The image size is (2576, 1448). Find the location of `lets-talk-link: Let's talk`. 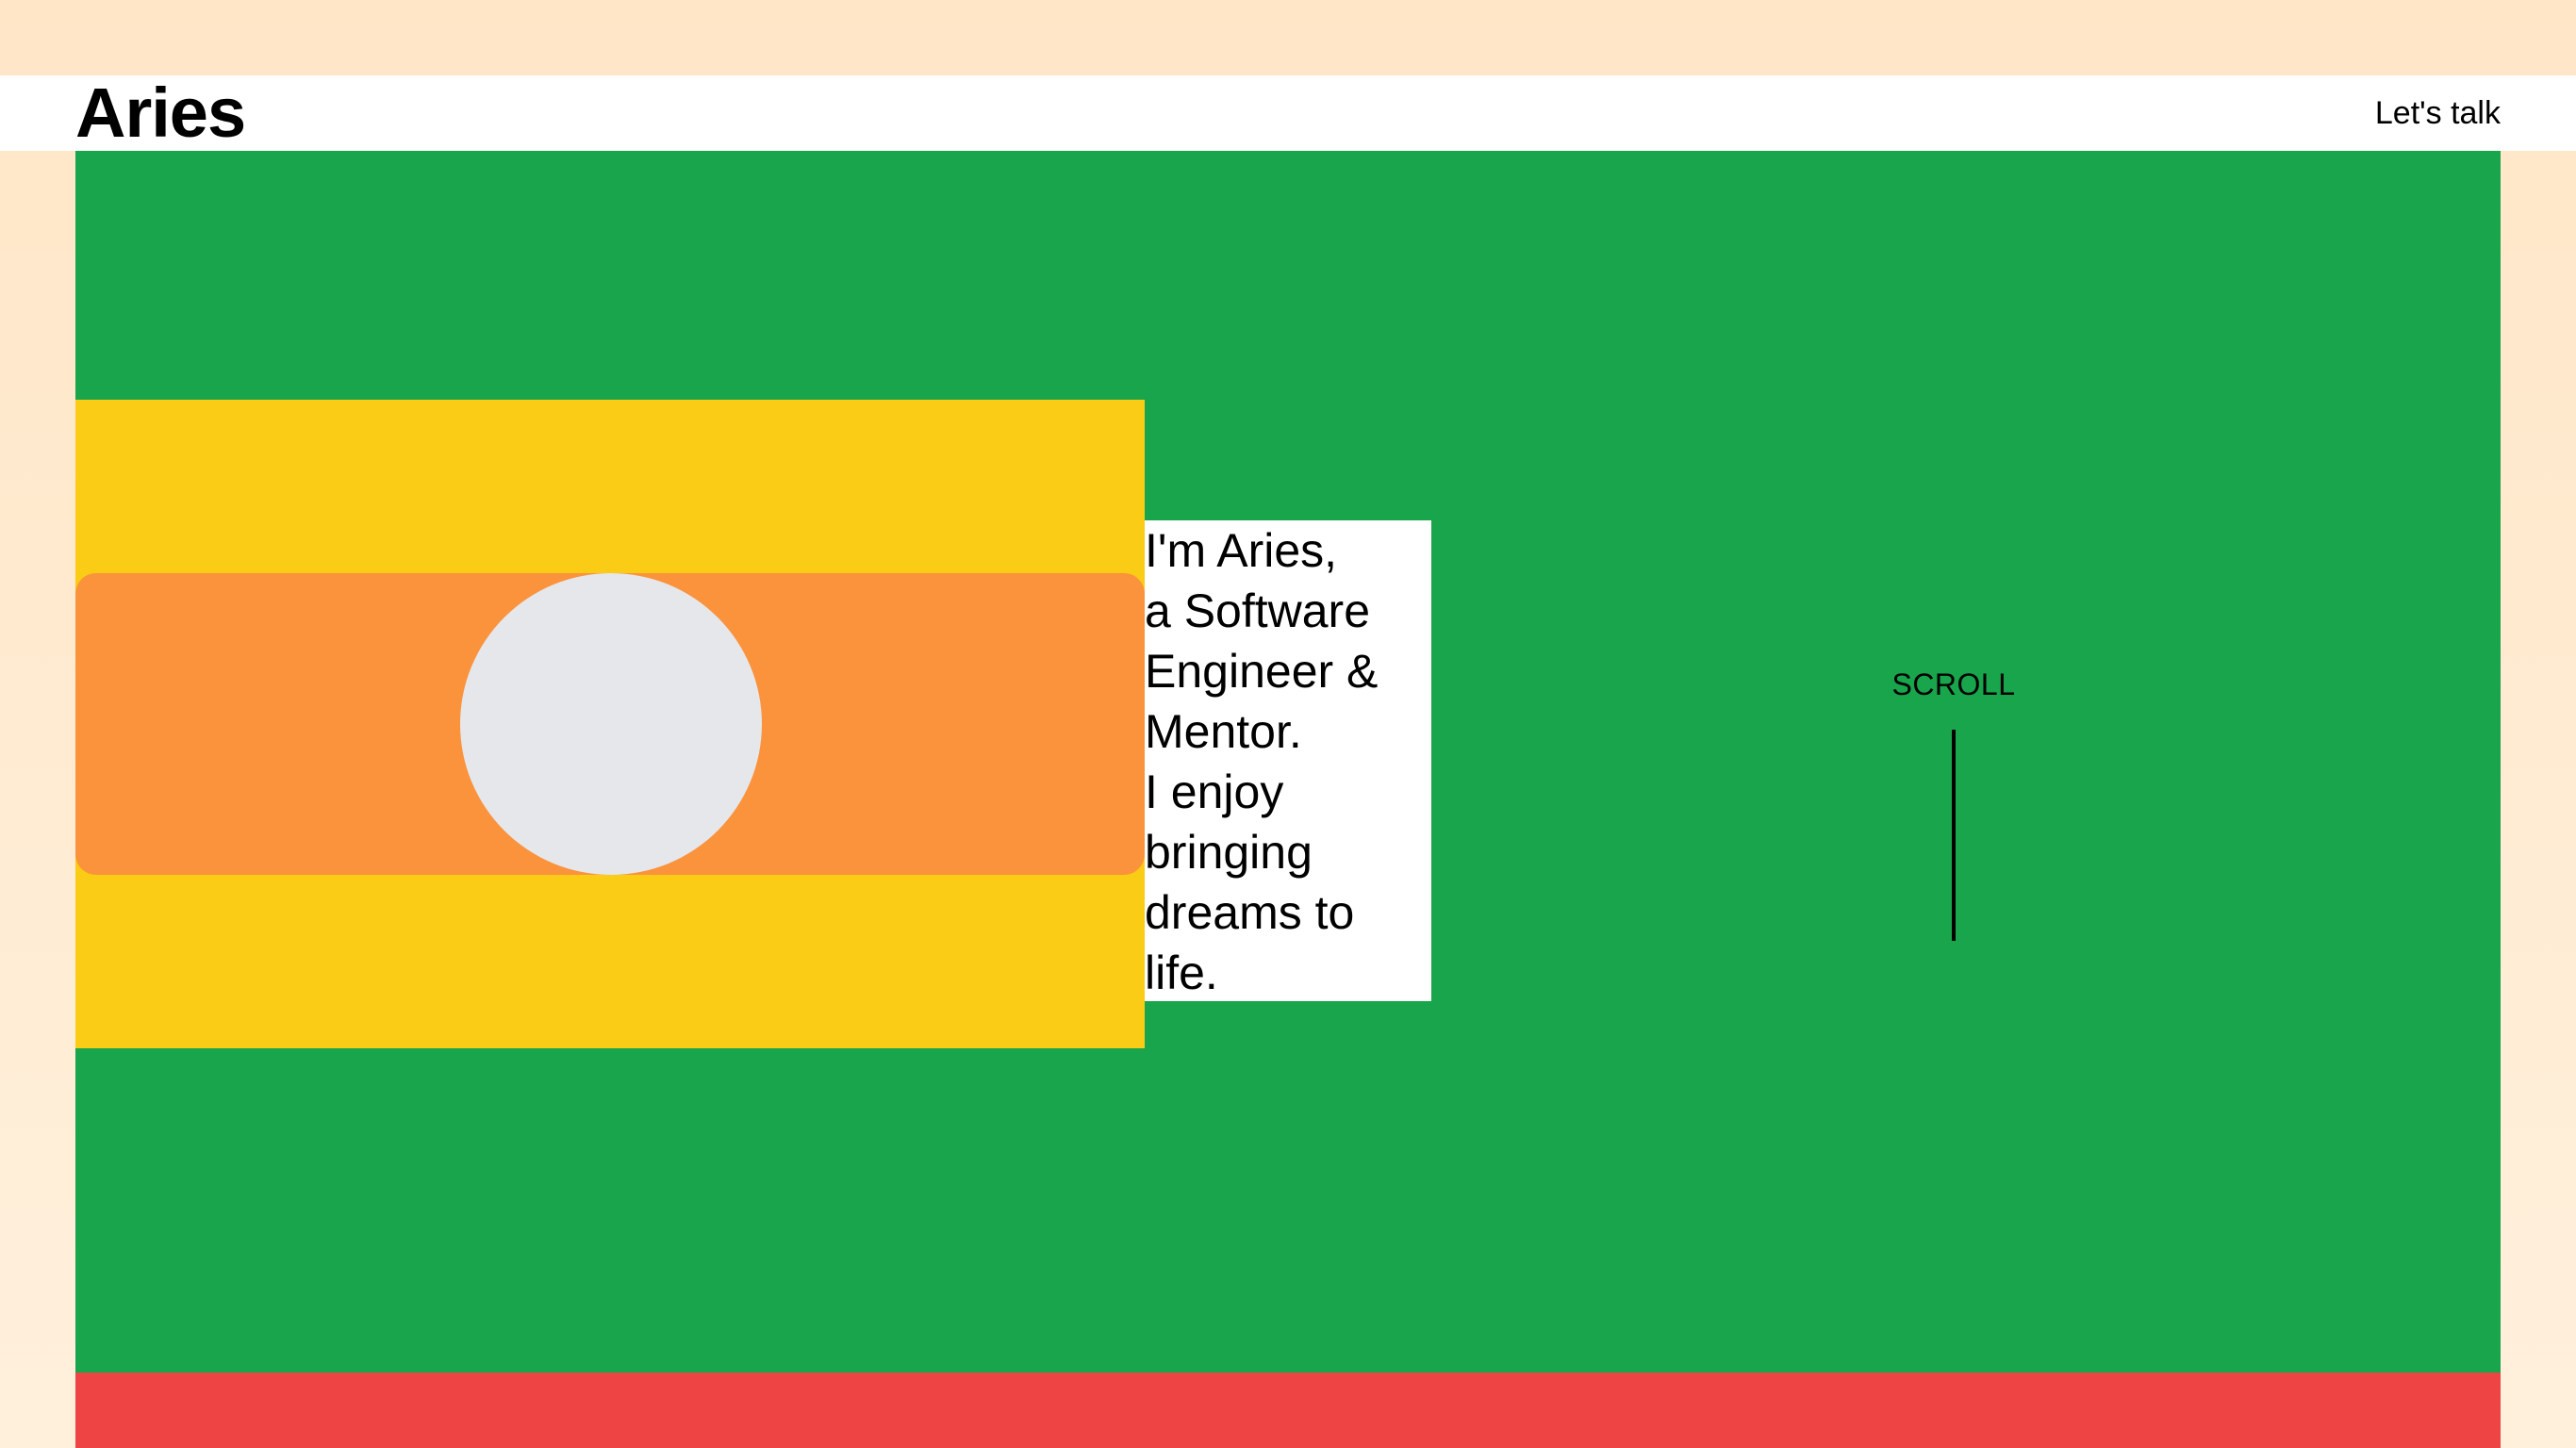

lets-talk-link: Let's talk is located at coordinates (2438, 113).